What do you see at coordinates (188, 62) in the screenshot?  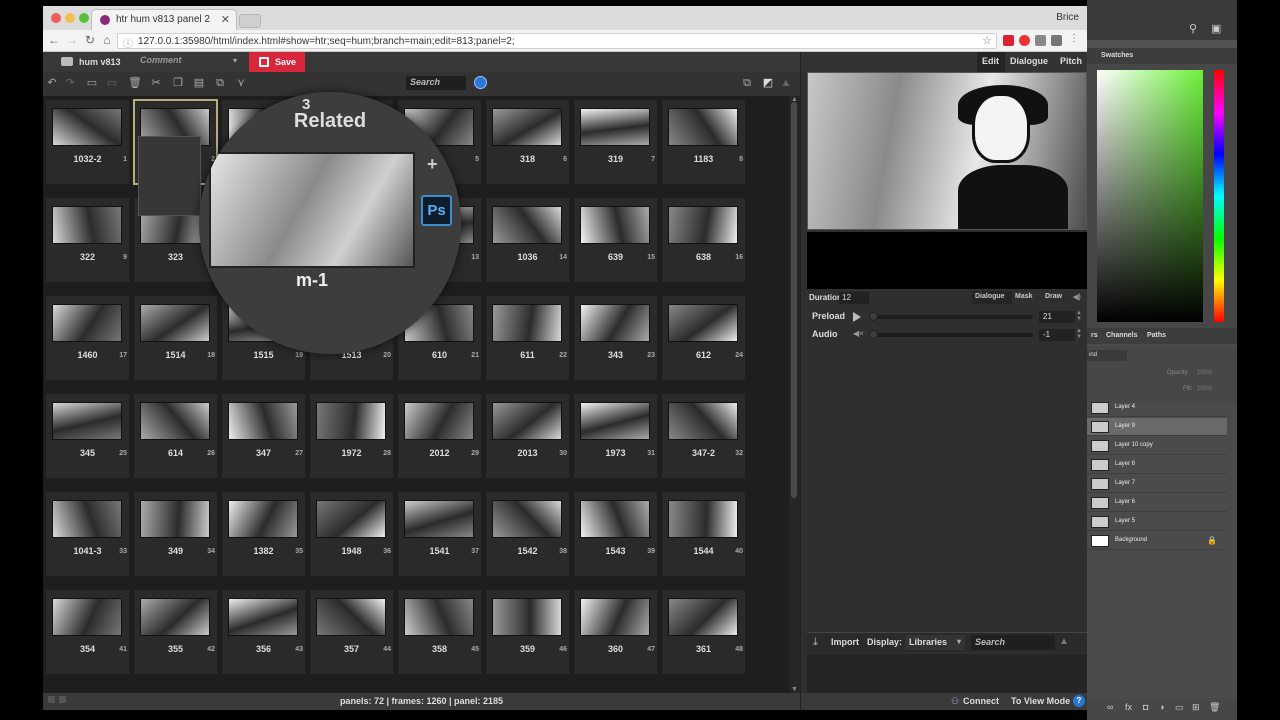 I see `comment-input: Comment` at bounding box center [188, 62].